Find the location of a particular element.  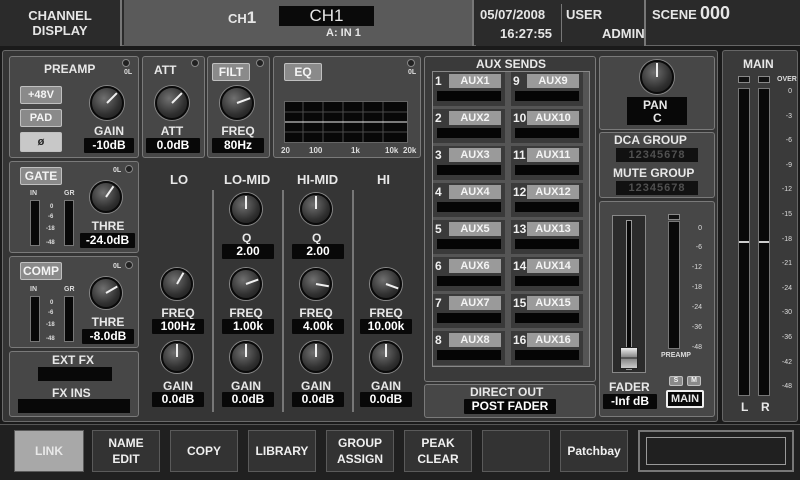

patchbay-button: Patchbay is located at coordinates (594, 451).